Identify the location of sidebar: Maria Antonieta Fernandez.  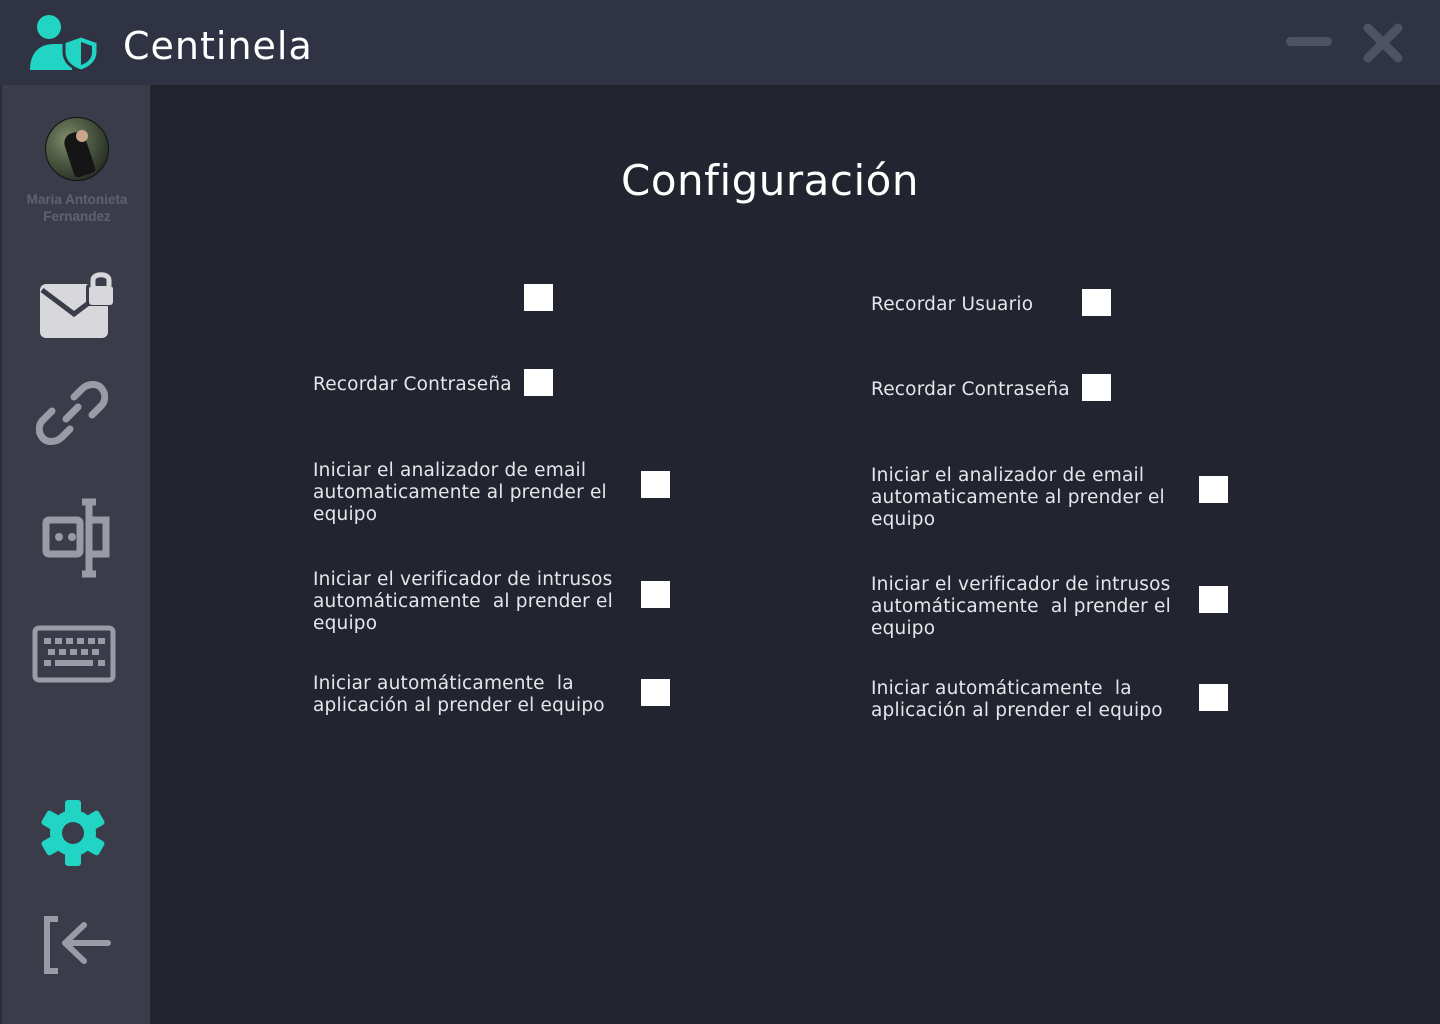
(75, 554).